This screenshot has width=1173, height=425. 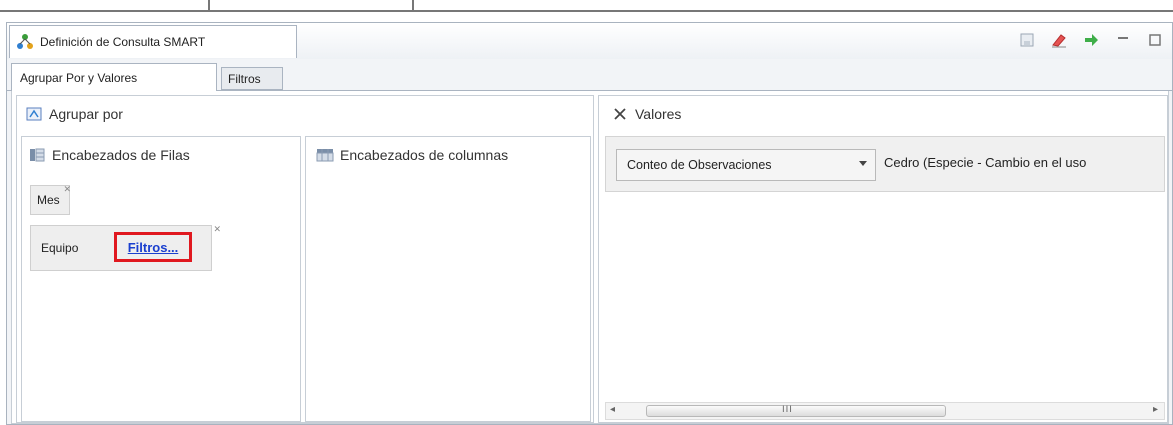 I want to click on editor-tab: Definición de Consulta SMART, so click(x=153, y=41).